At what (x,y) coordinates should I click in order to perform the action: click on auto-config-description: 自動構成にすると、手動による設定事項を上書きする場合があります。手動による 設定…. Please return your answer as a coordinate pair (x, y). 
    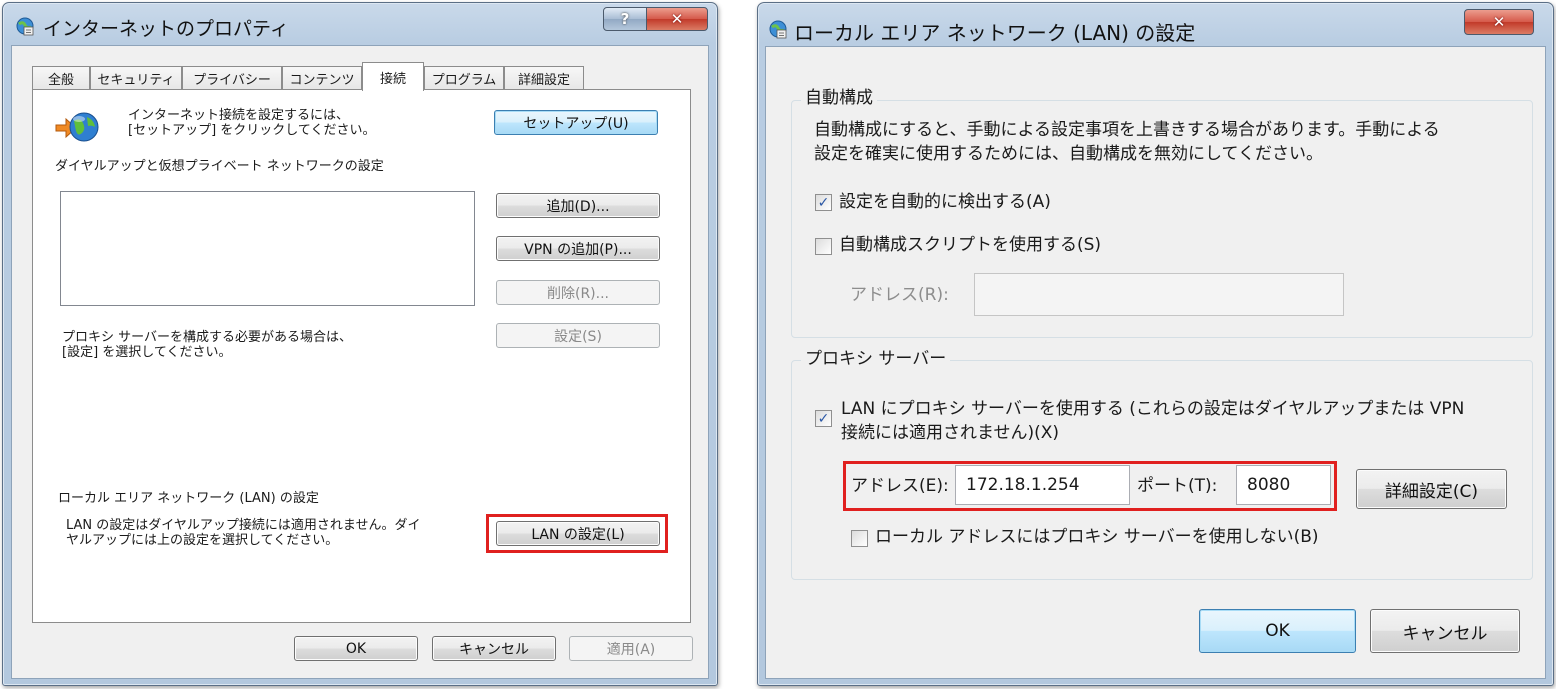
    Looking at the image, I should click on (1127, 142).